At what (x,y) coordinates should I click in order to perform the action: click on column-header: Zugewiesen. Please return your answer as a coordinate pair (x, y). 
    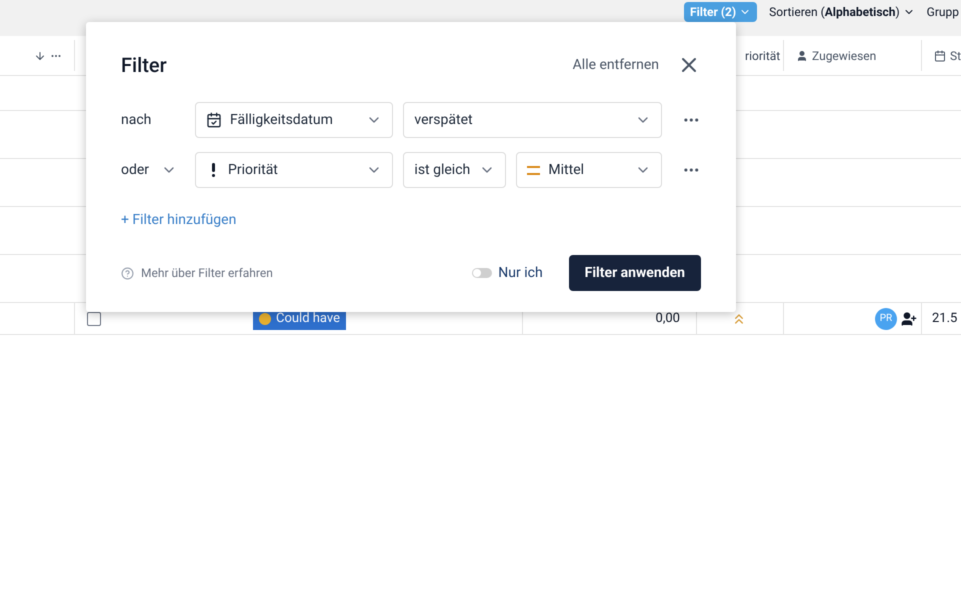
    Looking at the image, I should click on (844, 55).